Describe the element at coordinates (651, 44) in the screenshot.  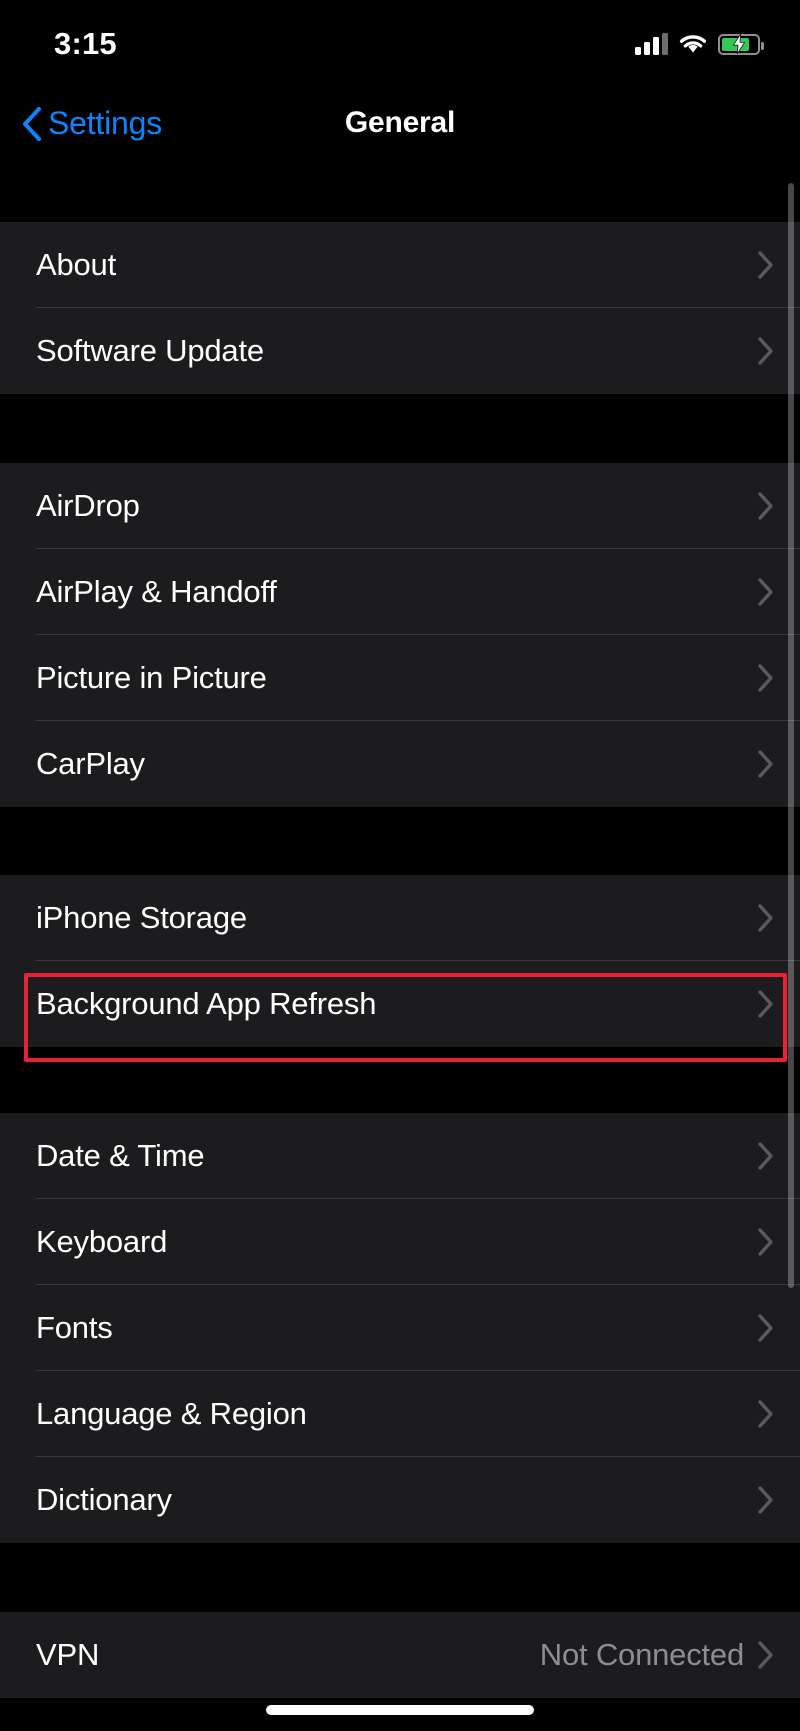
I see `cellular-signal-icon` at that location.